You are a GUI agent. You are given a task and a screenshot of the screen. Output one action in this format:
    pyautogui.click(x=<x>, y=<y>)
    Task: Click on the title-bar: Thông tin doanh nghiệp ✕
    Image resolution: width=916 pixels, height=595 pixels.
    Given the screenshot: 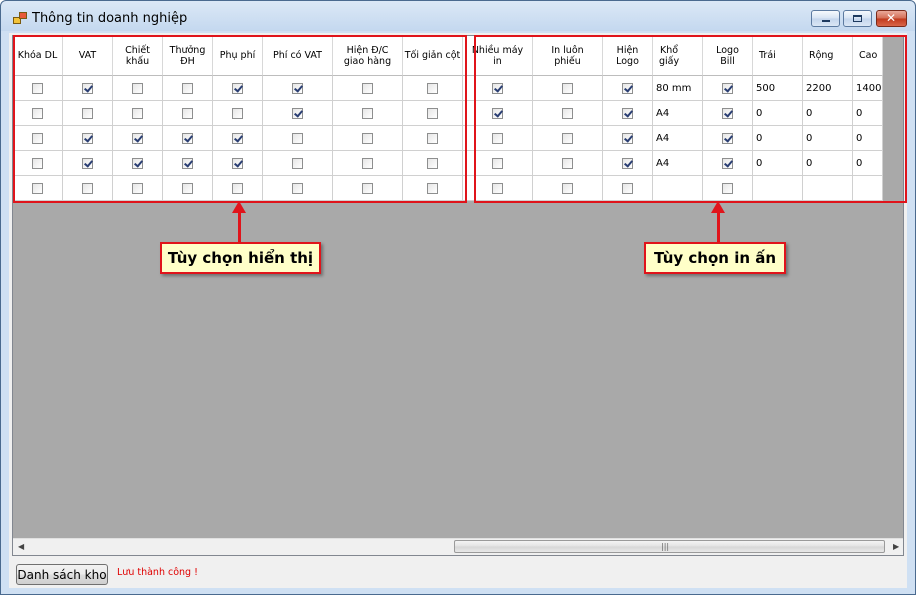 What is the action you would take?
    pyautogui.click(x=458, y=17)
    